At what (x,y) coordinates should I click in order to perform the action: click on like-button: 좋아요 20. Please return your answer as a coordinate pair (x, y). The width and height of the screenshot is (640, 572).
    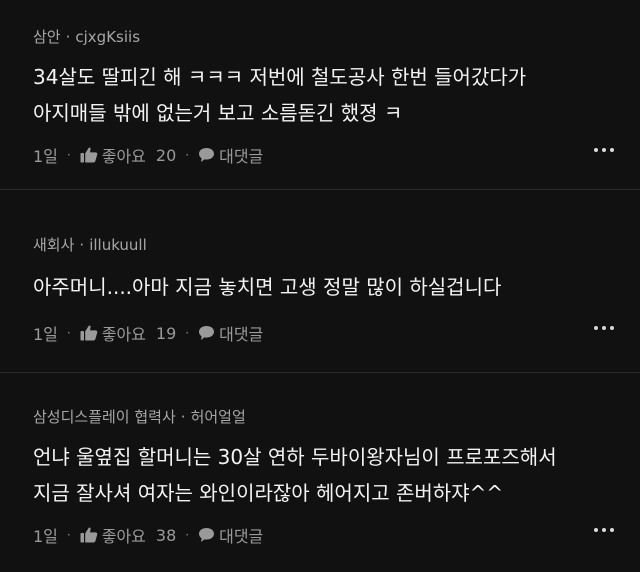
    Looking at the image, I should click on (128, 155).